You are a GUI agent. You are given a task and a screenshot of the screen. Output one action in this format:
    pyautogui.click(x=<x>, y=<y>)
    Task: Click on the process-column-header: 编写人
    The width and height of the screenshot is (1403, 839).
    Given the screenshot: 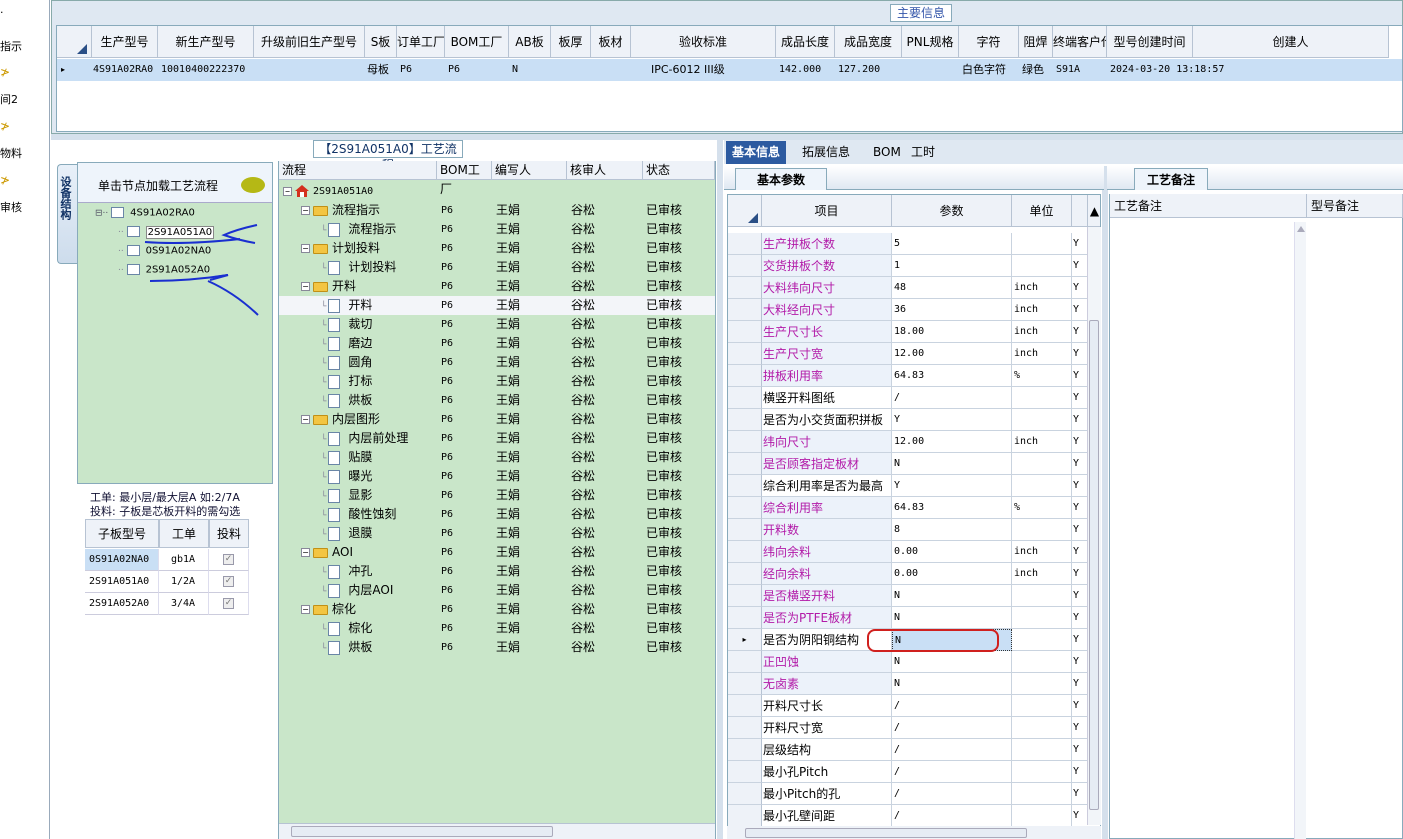 What is the action you would take?
    pyautogui.click(x=529, y=170)
    